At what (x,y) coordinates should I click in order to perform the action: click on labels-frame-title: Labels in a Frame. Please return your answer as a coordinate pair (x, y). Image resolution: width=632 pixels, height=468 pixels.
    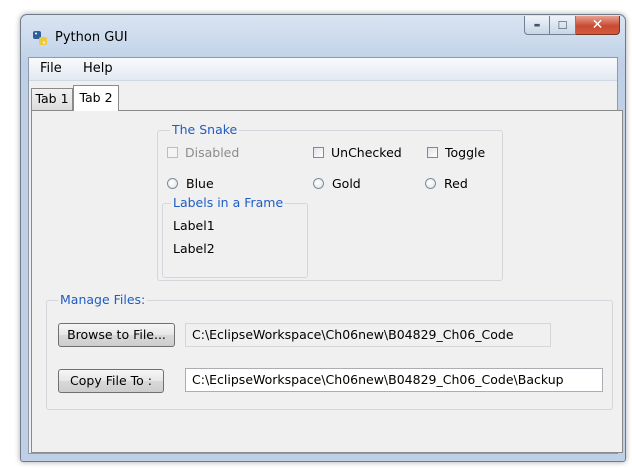
    Looking at the image, I should click on (228, 202).